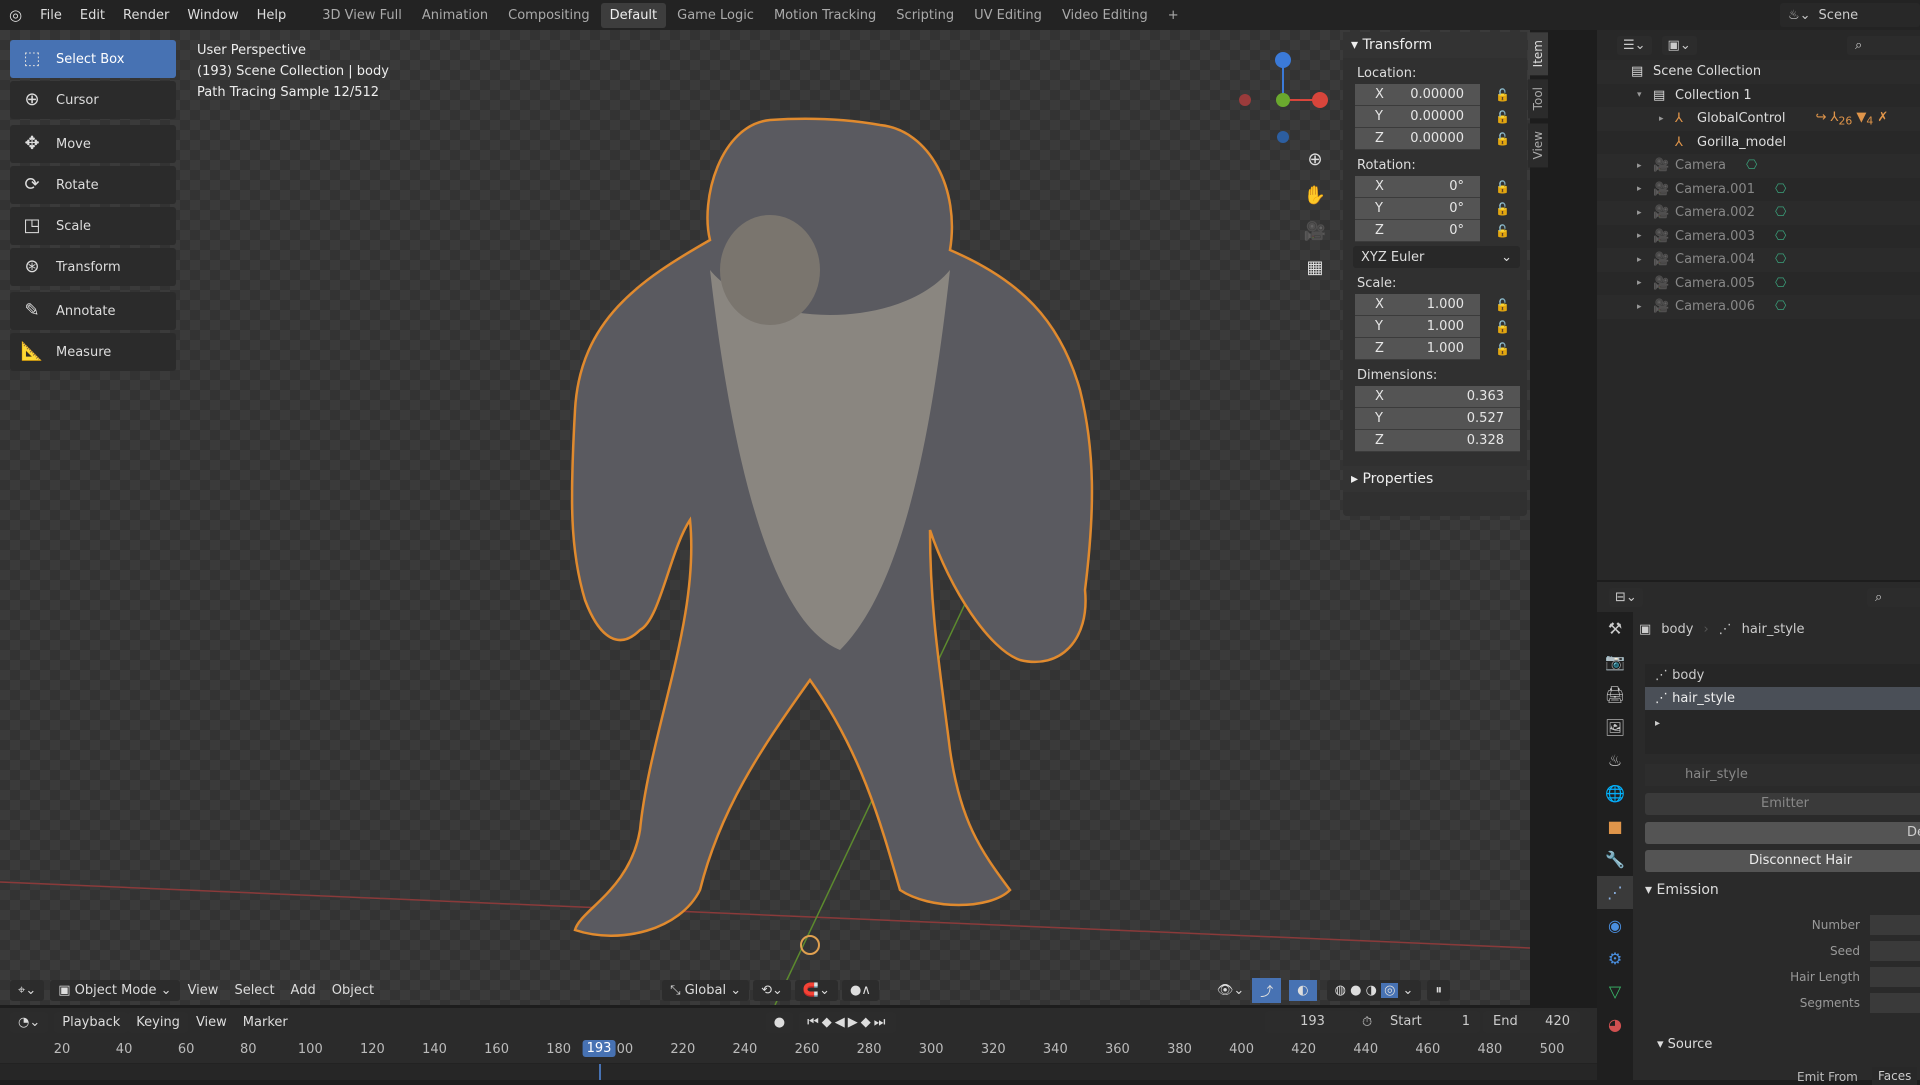 Image resolution: width=1920 pixels, height=1085 pixels. Describe the element at coordinates (779, 1022) in the screenshot. I see `record-icon: ●` at that location.